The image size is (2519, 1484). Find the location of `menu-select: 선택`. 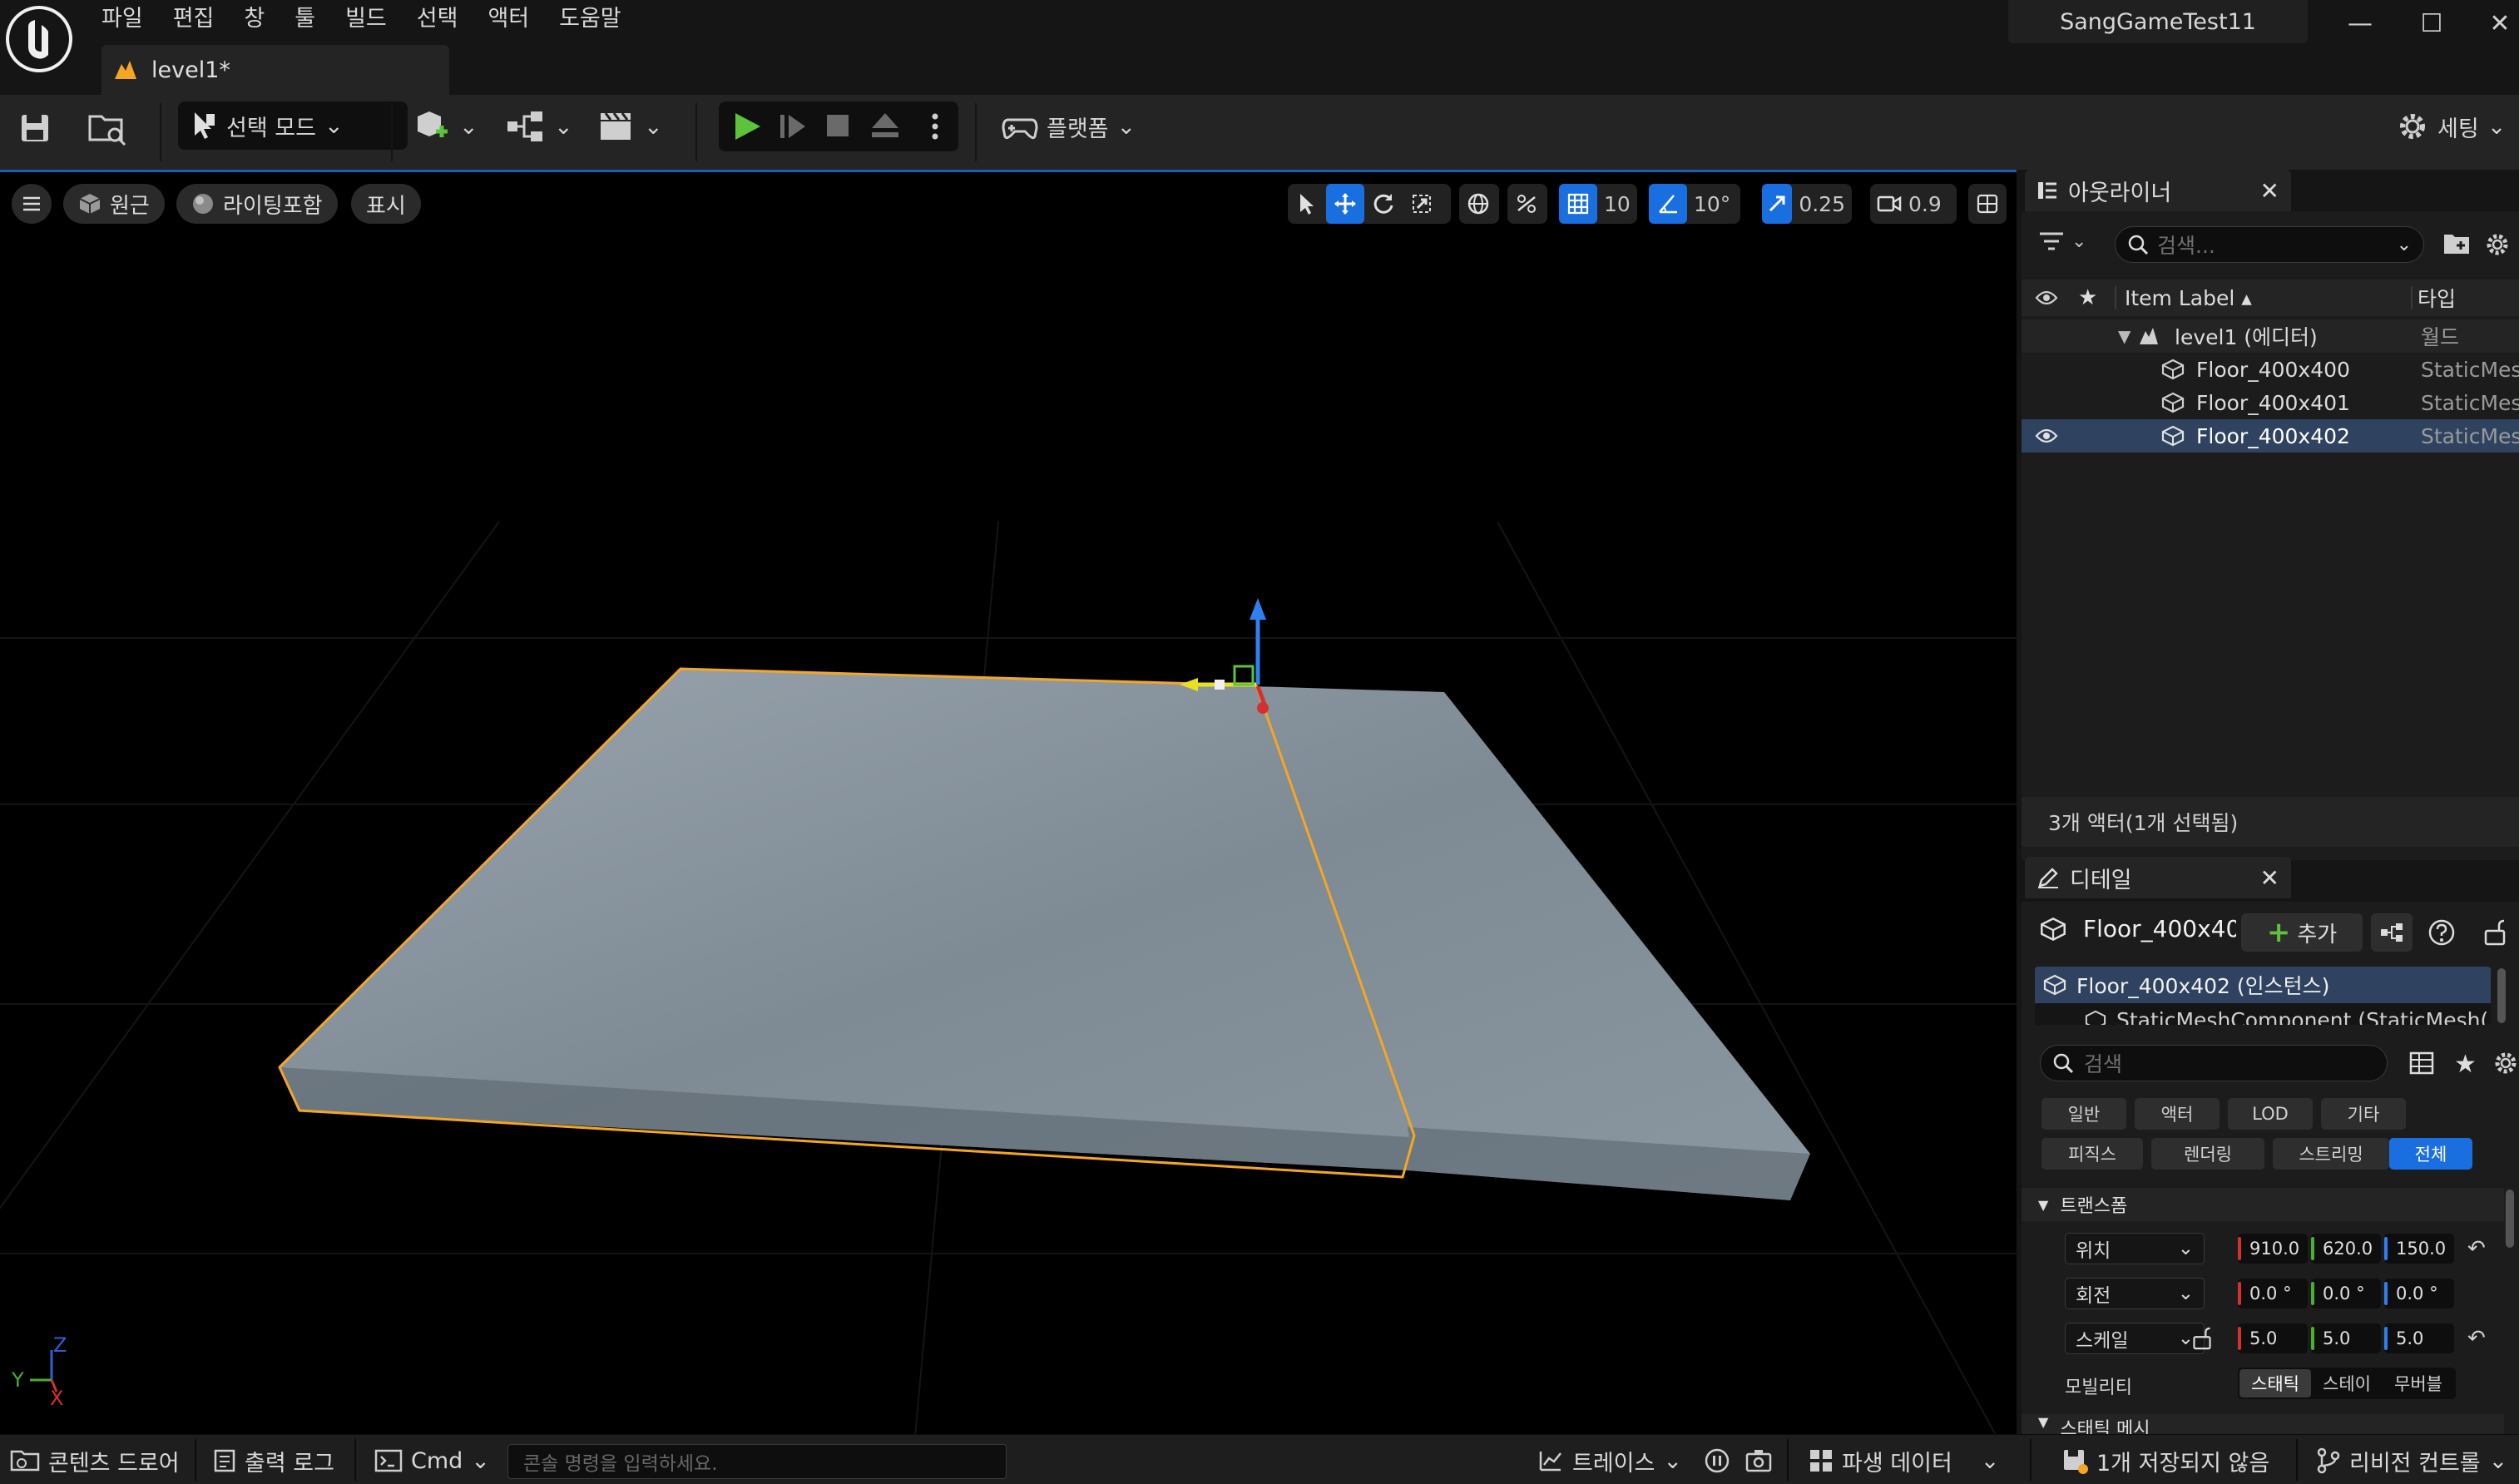

menu-select: 선택 is located at coordinates (437, 19).